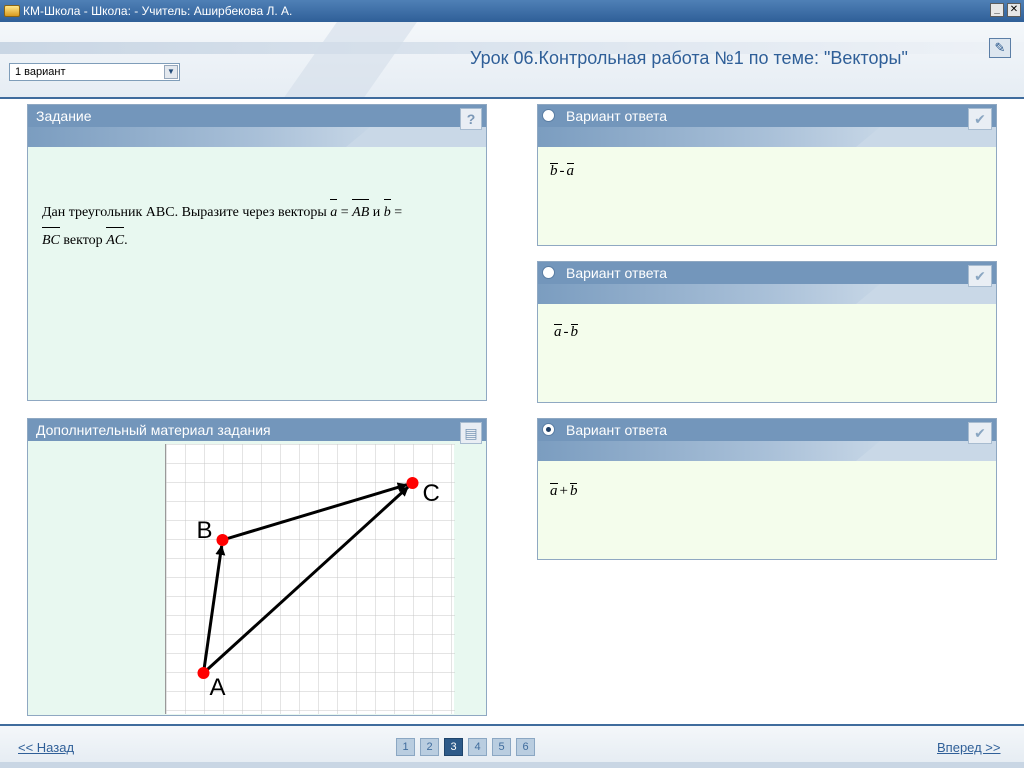  I want to click on answer-option-1: Вариант ответа ✔ b-a, so click(767, 175).